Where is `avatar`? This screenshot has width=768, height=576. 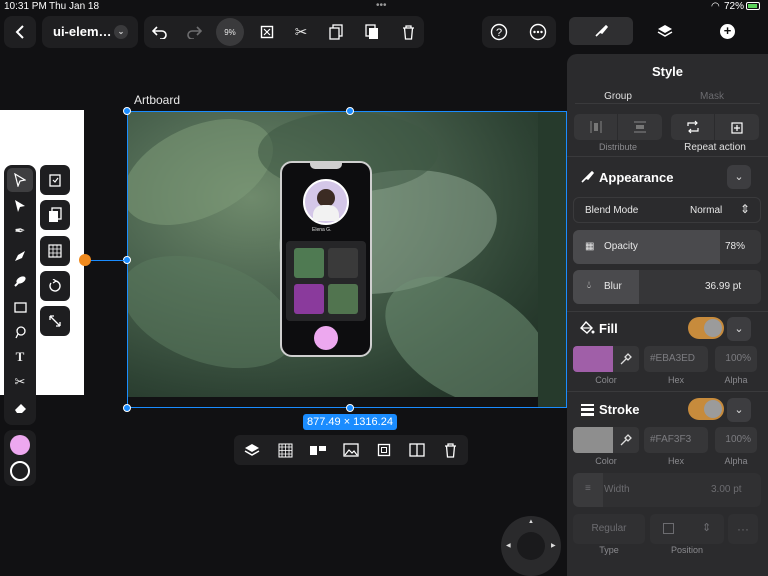 avatar is located at coordinates (326, 202).